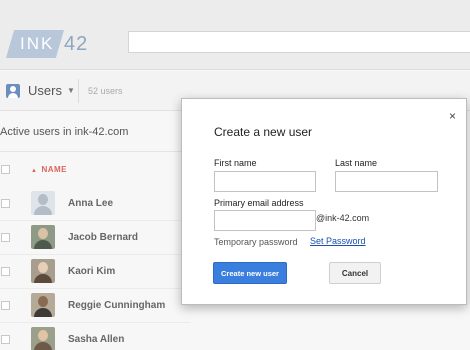 This screenshot has height=350, width=470. I want to click on sort-ascending-icon: ▲, so click(34, 171).